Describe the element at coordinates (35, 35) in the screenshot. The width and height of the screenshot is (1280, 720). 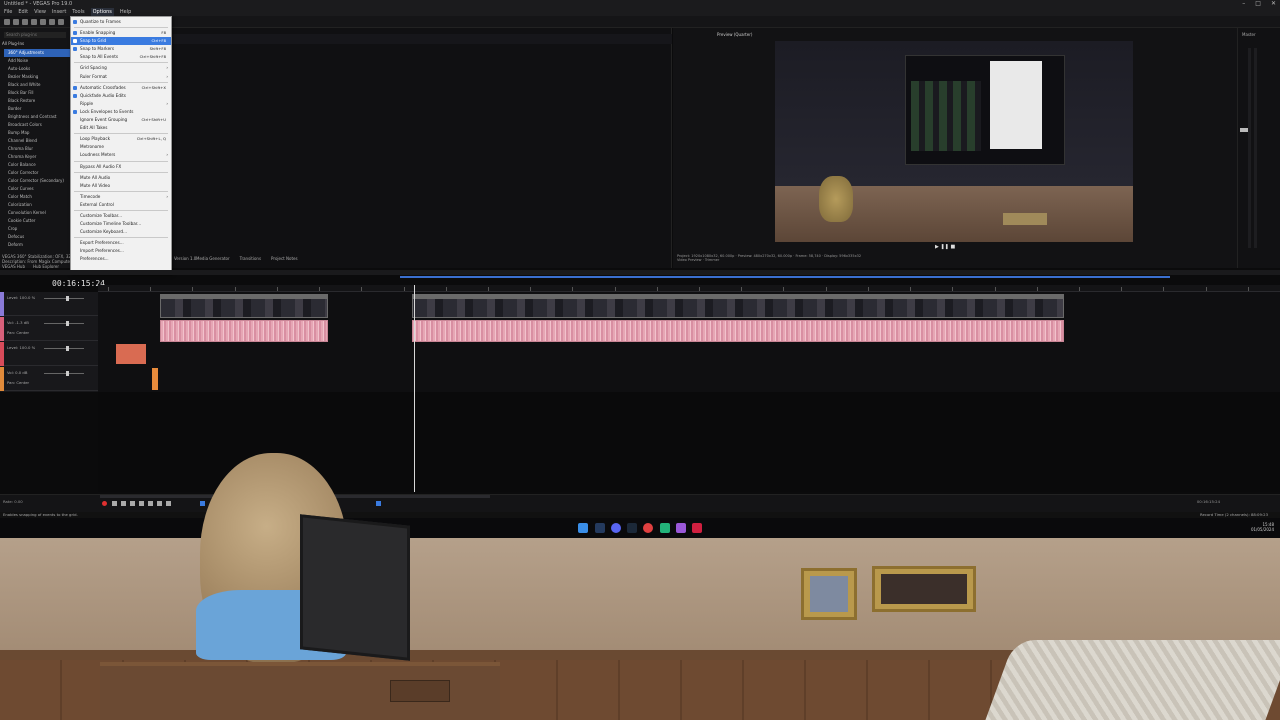
I see `plugin-search-input: Search plug-ins` at that location.